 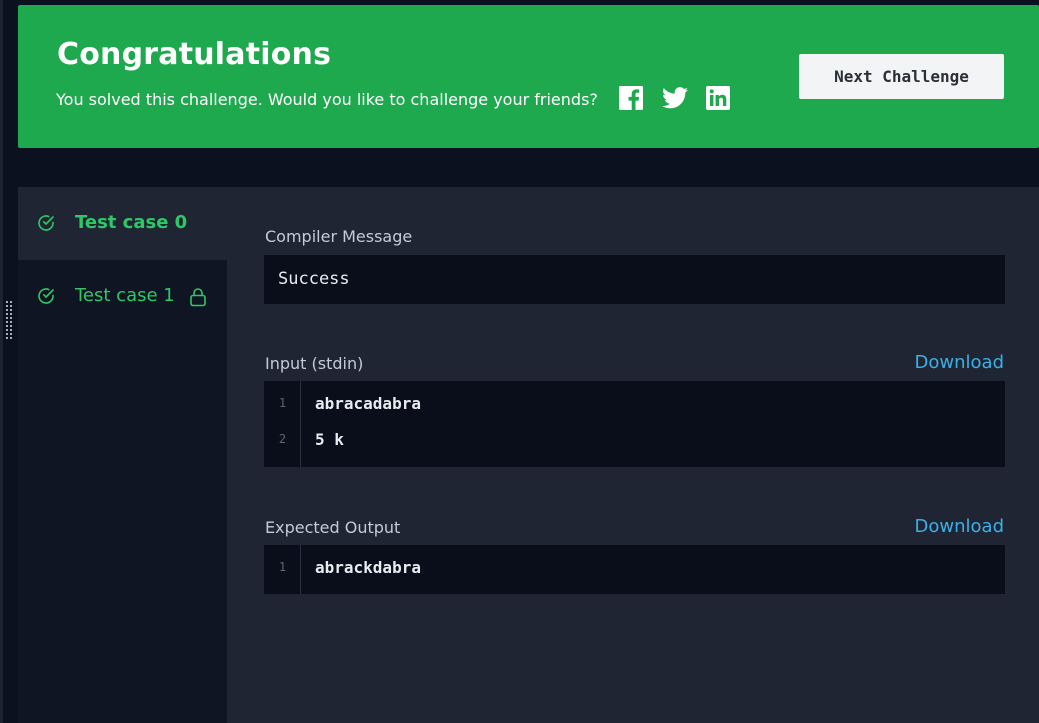 I want to click on input-code-box: 1 abracadabra 2 5 k, so click(x=634, y=424).